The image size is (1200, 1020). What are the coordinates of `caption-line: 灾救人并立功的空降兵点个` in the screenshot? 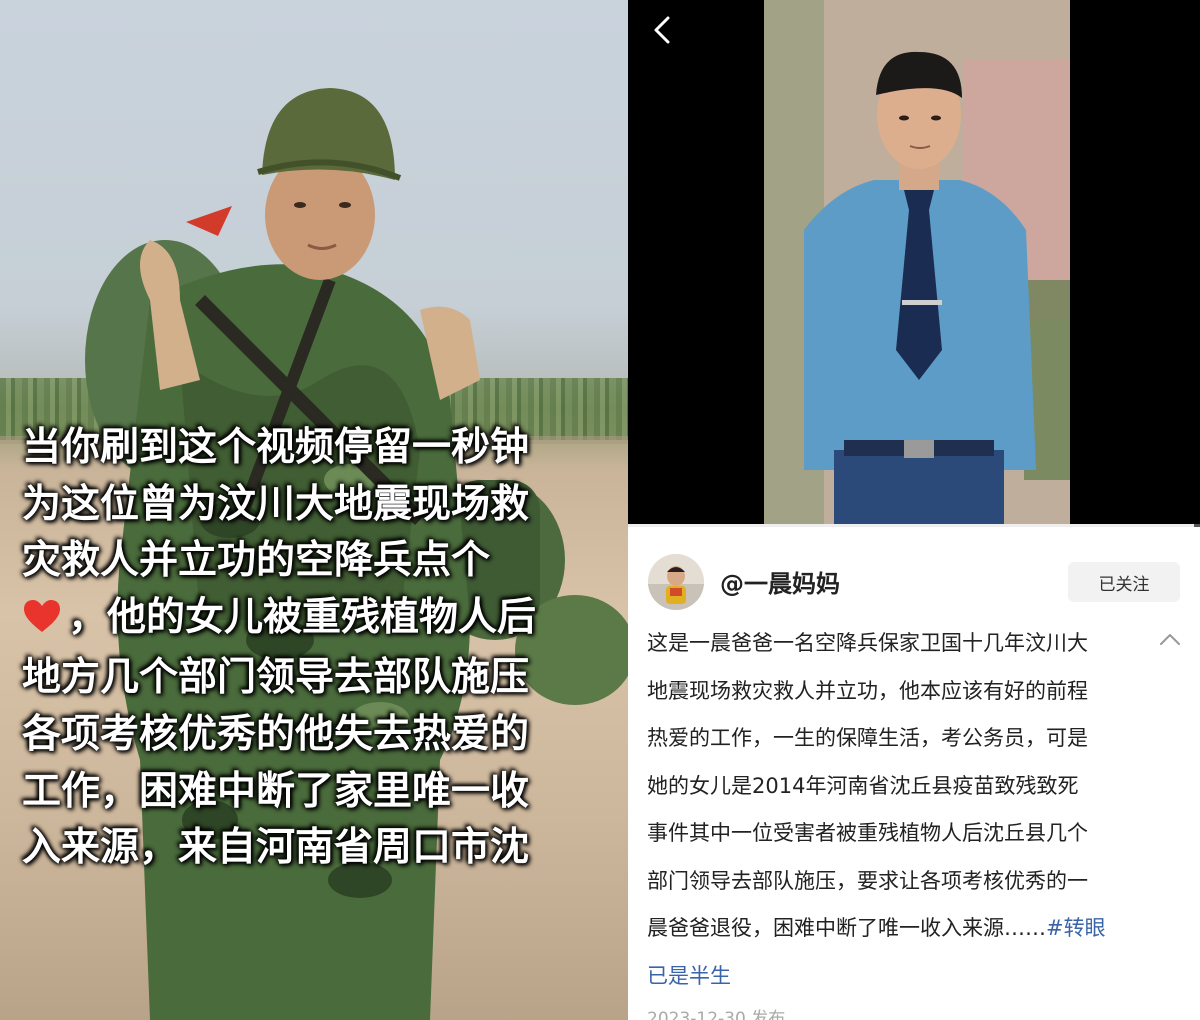 It's located at (256, 561).